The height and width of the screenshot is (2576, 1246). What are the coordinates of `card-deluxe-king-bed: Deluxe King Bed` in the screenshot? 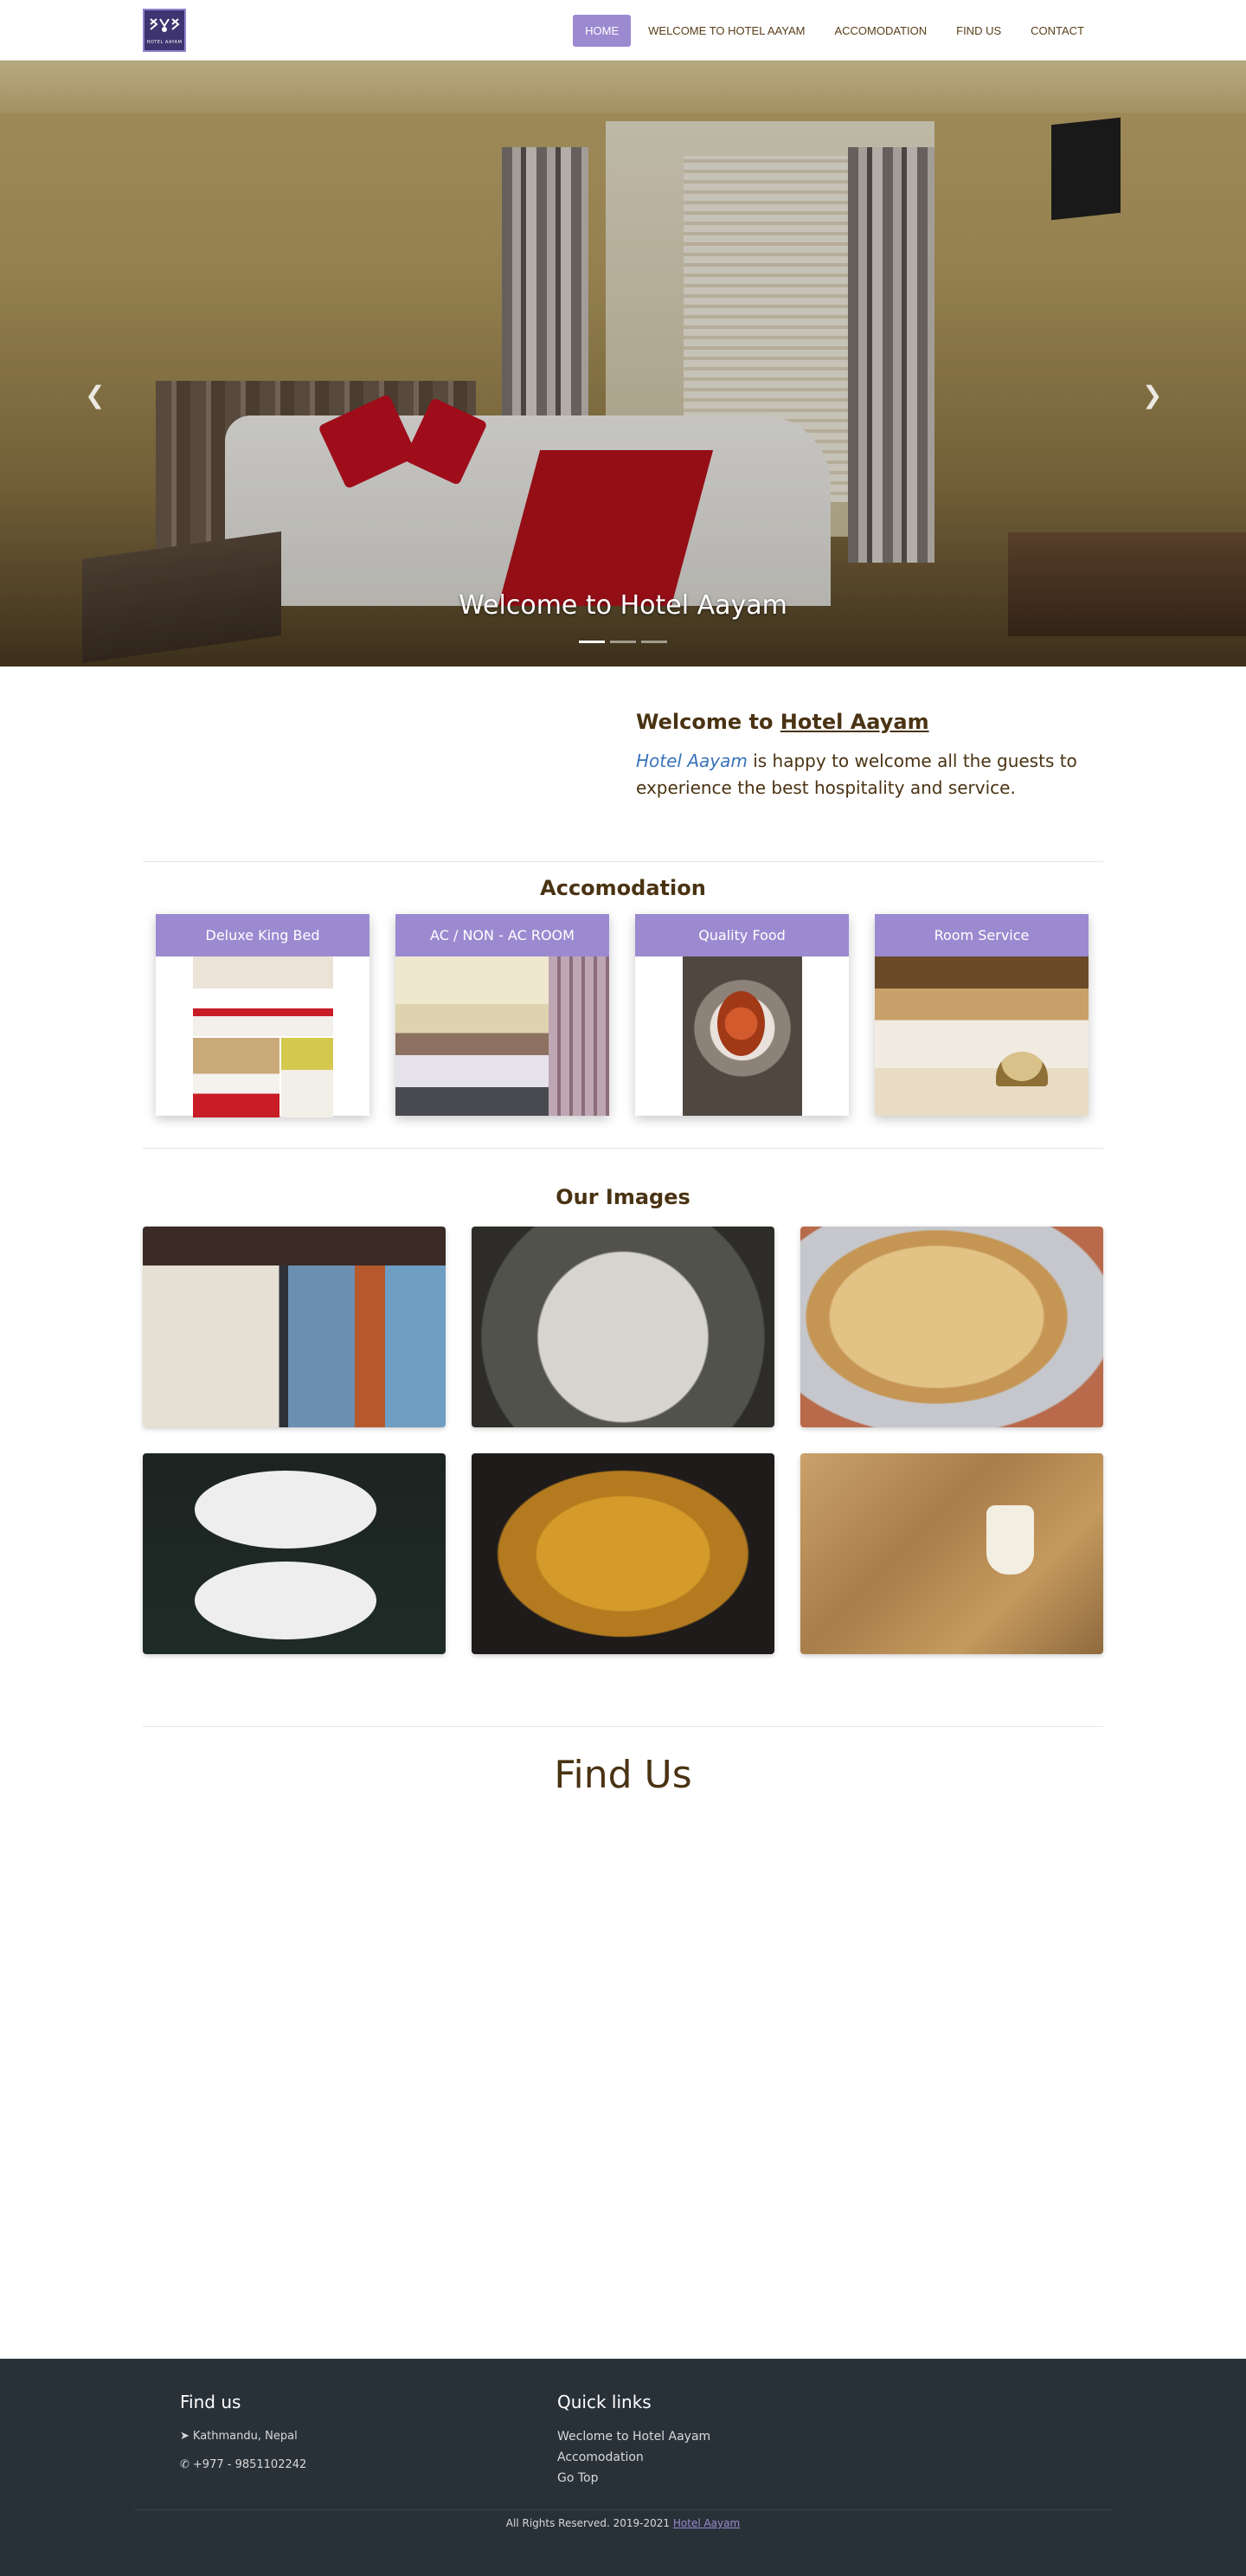 It's located at (263, 1015).